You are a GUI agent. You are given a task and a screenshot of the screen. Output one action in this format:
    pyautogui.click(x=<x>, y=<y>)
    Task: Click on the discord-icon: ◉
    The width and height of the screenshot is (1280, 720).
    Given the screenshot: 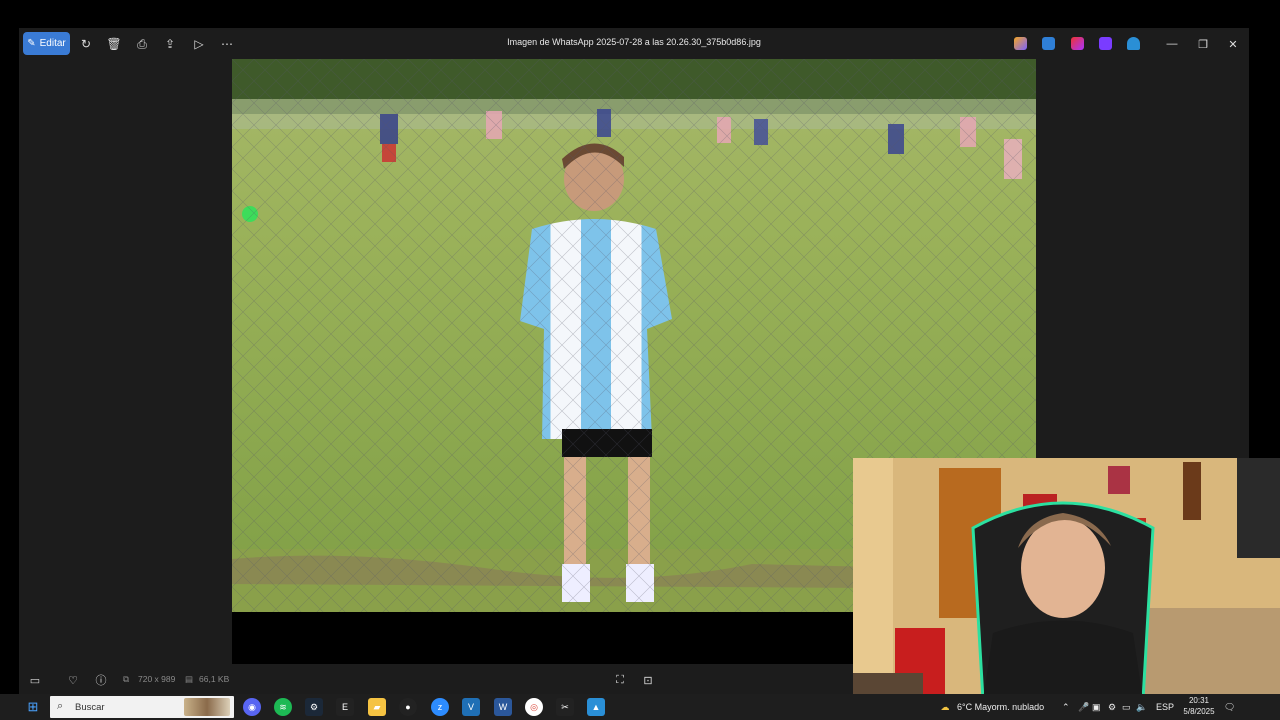 What is the action you would take?
    pyautogui.click(x=252, y=707)
    